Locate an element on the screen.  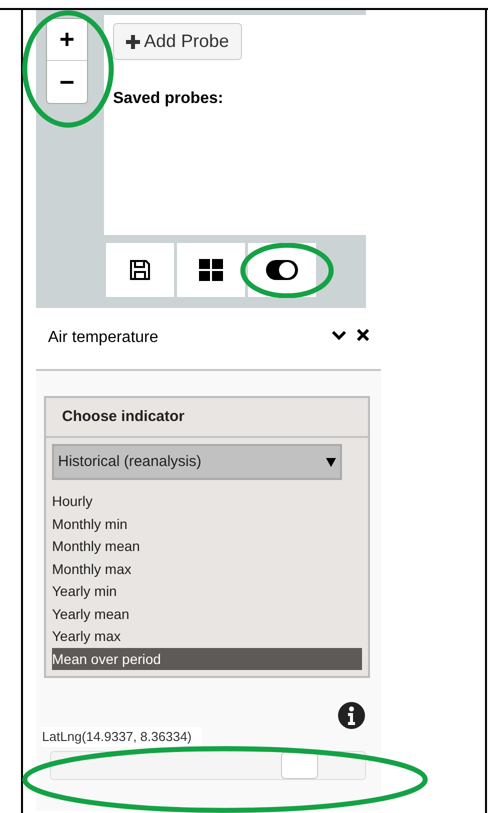
collapse-button is located at coordinates (339, 335).